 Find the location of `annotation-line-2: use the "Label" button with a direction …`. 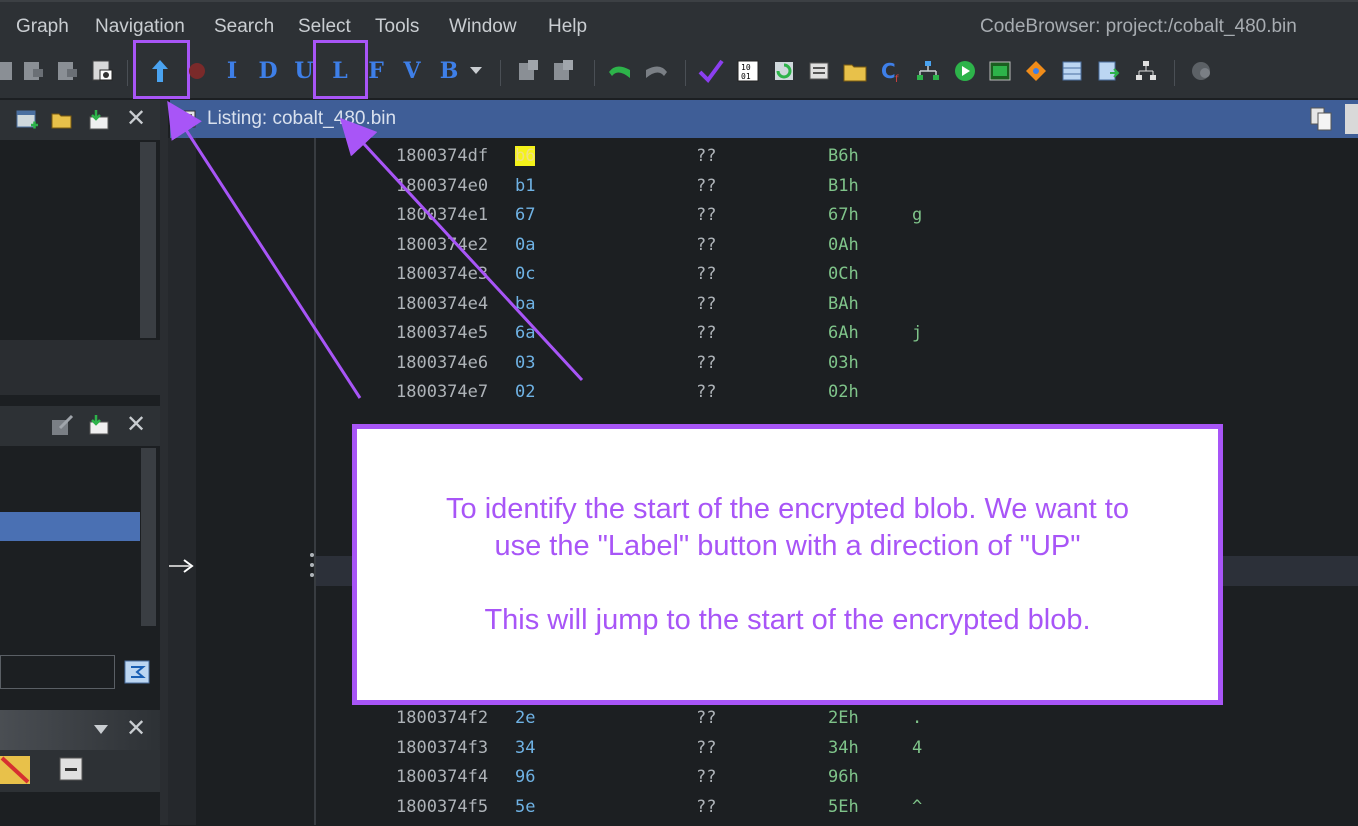

annotation-line-2: use the "Label" button with a direction … is located at coordinates (787, 546).